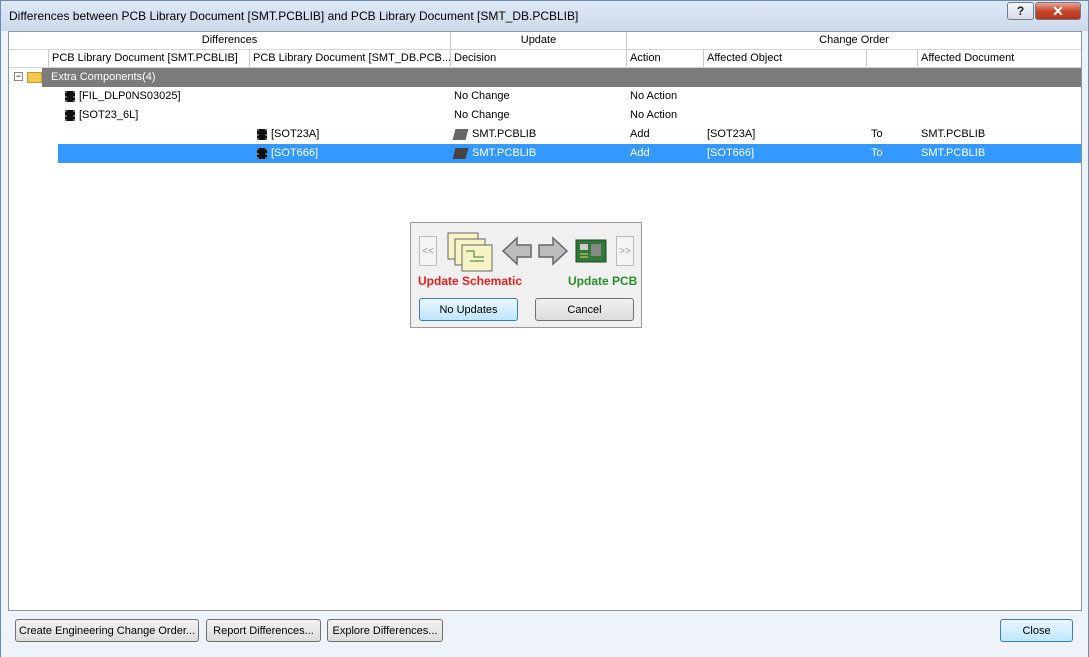 This screenshot has width=1089, height=657. What do you see at coordinates (517, 251) in the screenshot?
I see `left-arrow-icon` at bounding box center [517, 251].